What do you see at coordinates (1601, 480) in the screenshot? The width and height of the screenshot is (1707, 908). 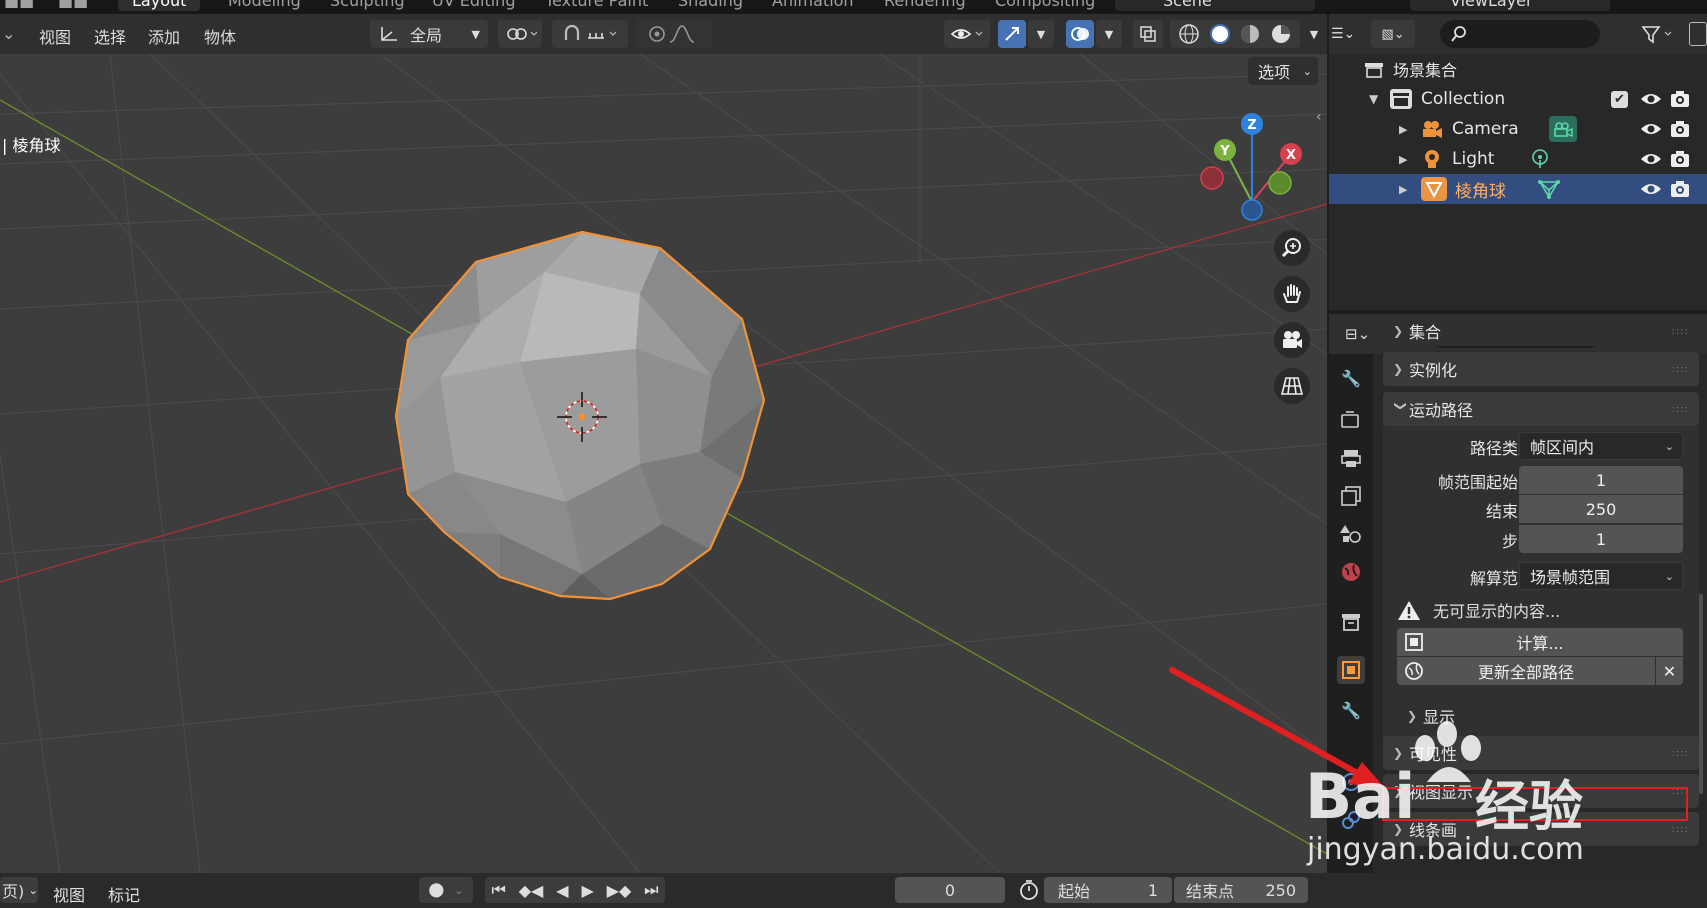 I see `frame-start-field: 1` at bounding box center [1601, 480].